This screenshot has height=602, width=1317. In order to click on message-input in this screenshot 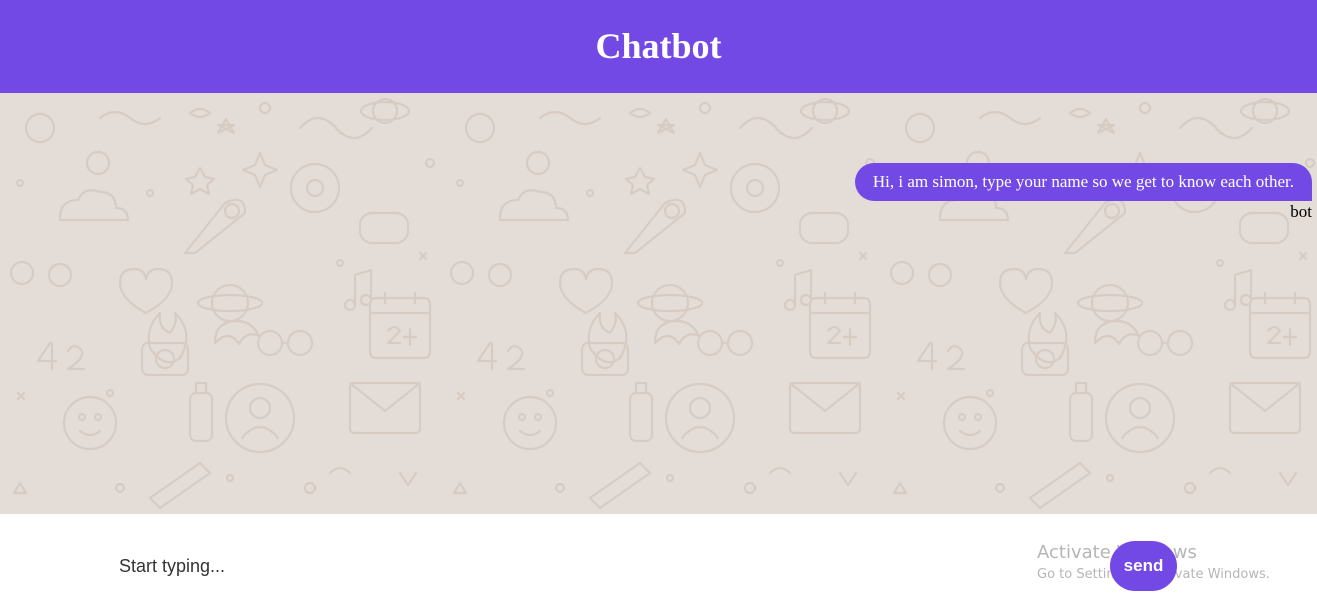, I will do `click(564, 566)`.